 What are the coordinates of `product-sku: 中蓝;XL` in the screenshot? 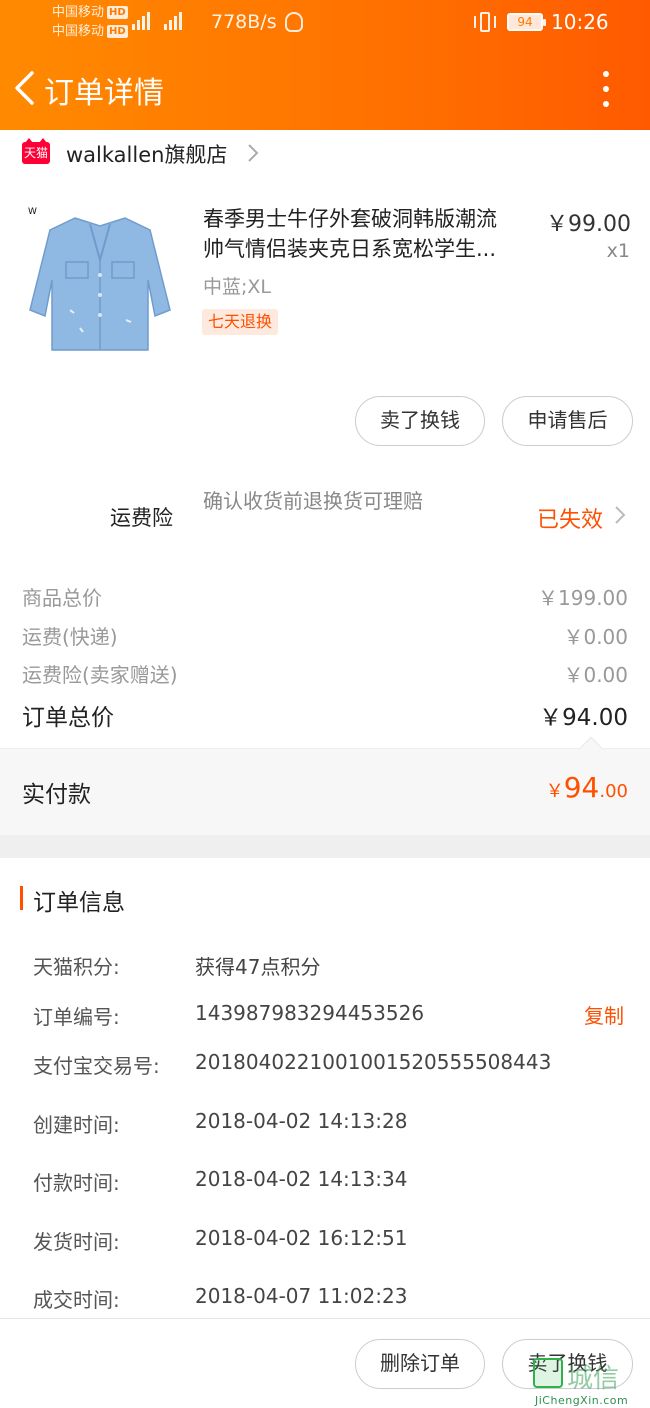 It's located at (237, 287).